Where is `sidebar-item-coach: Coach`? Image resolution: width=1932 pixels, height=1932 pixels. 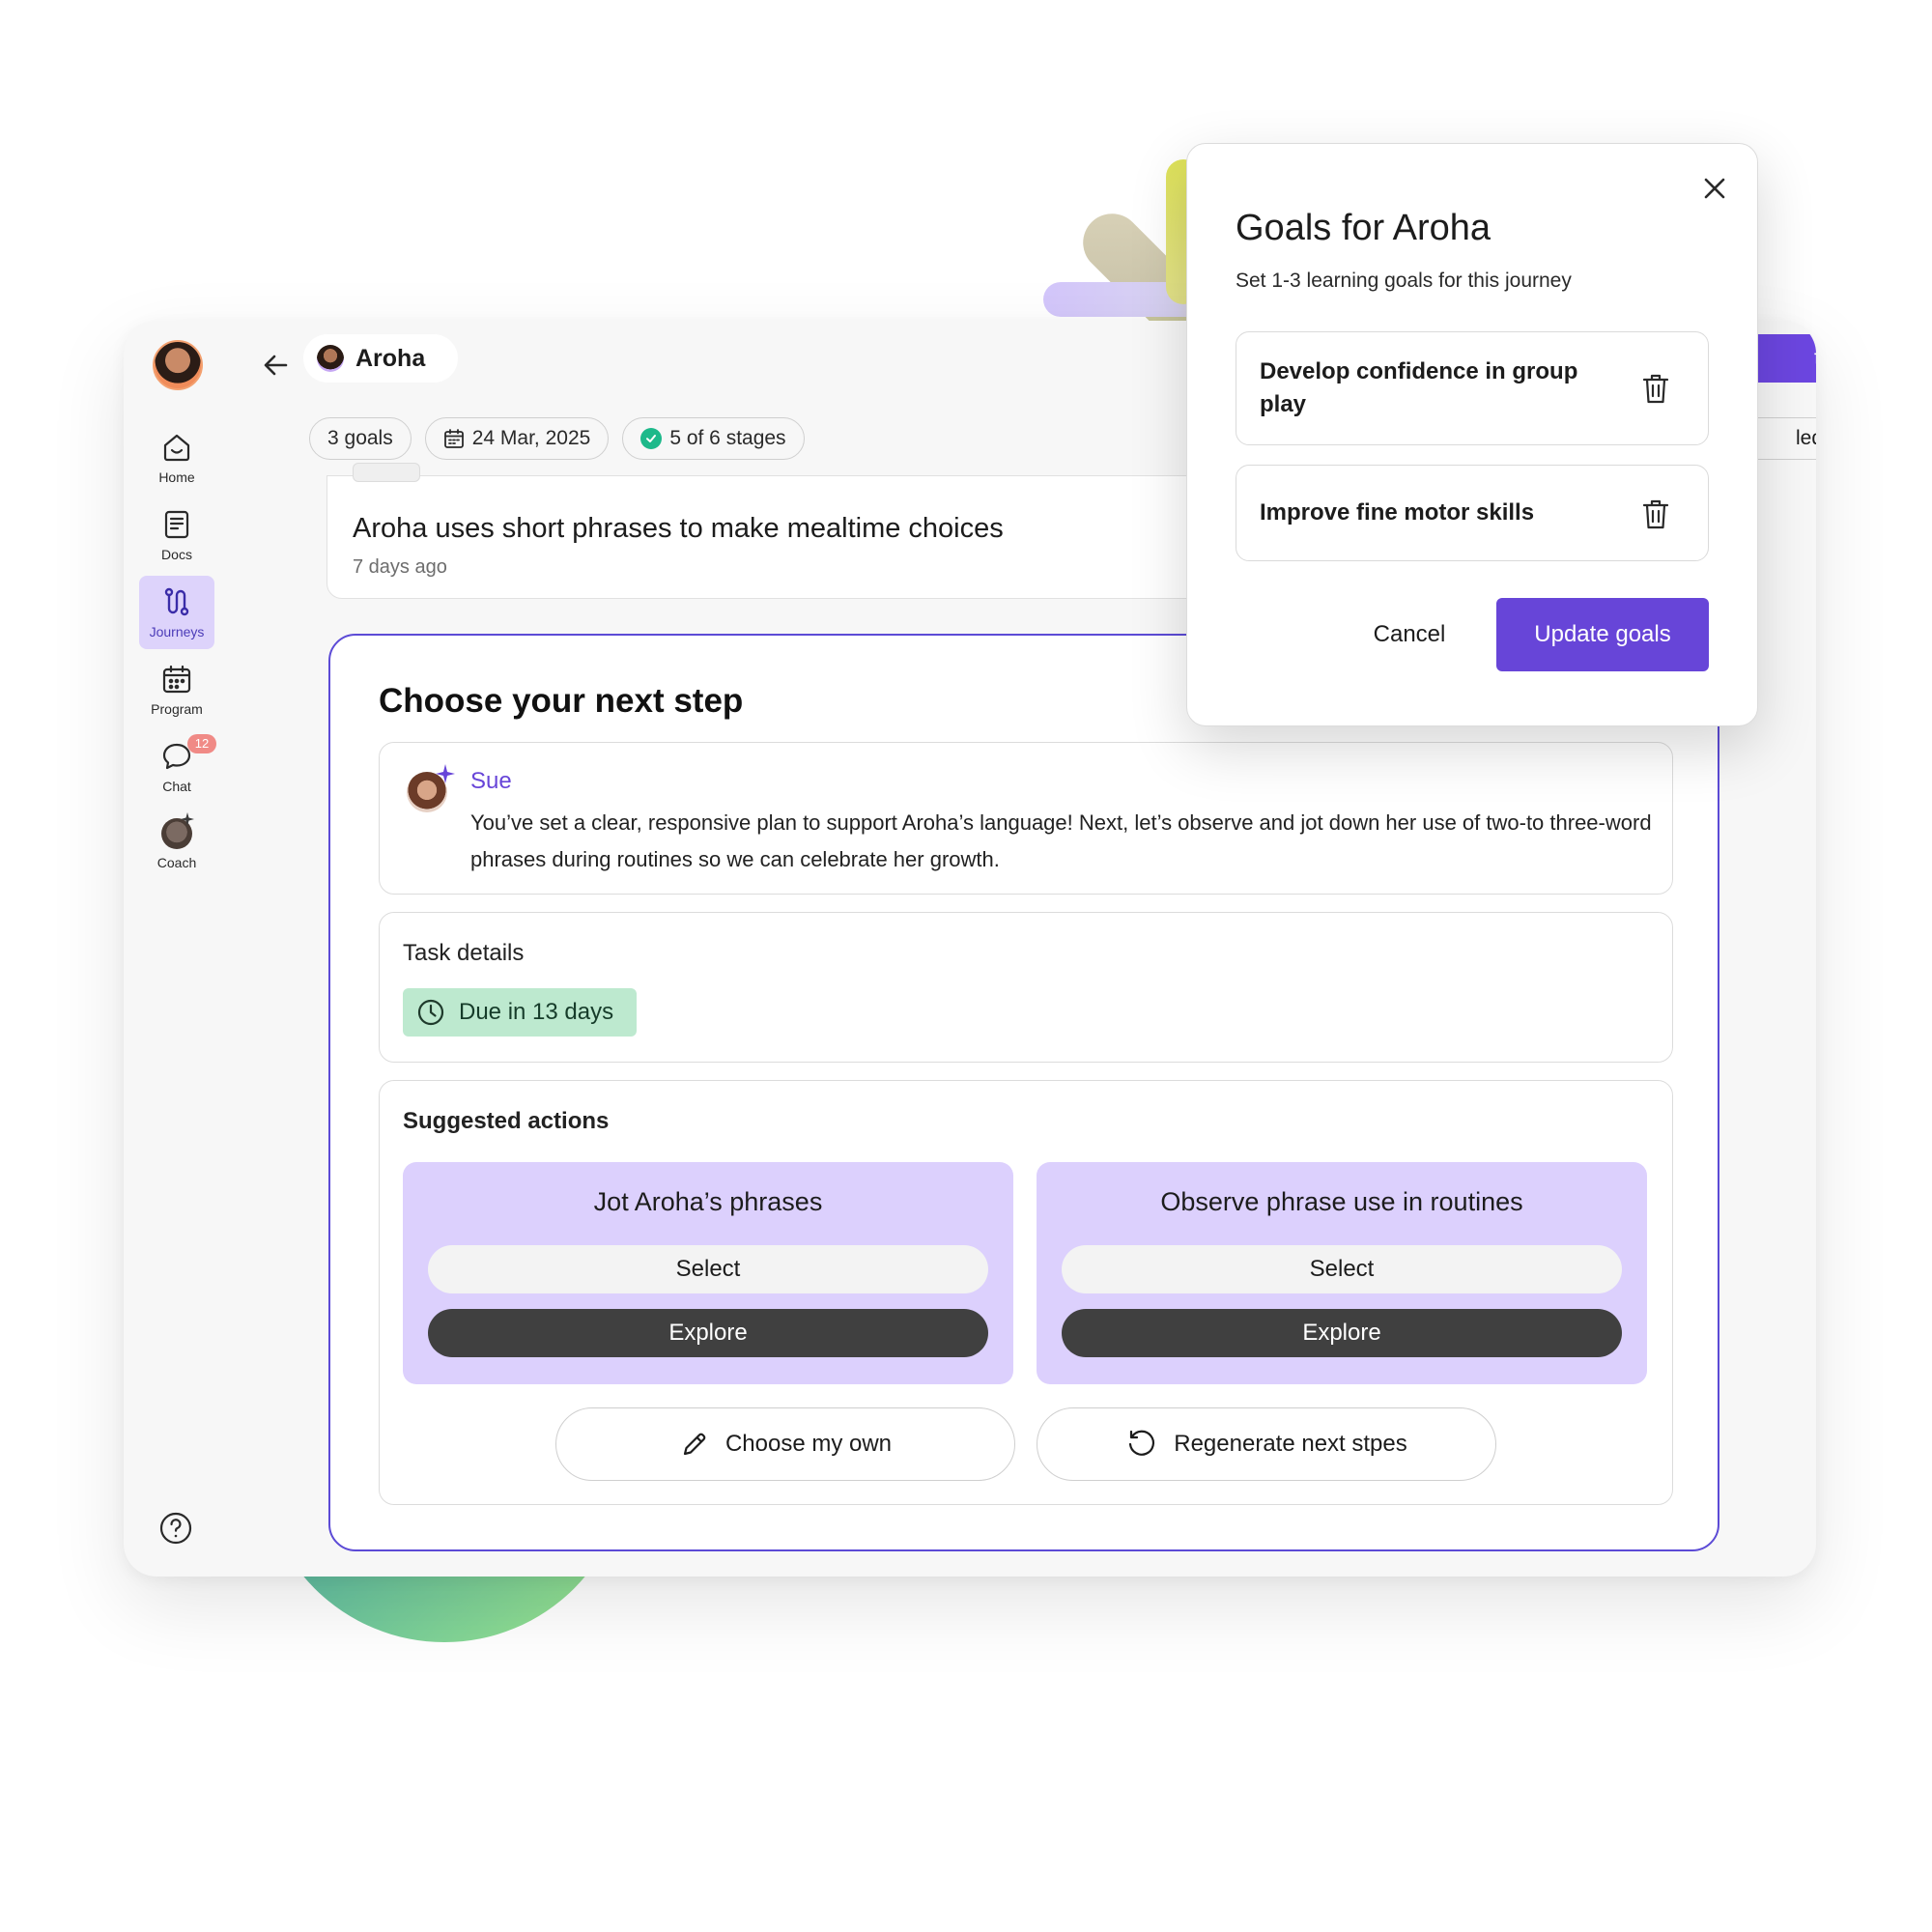
sidebar-item-coach: Coach is located at coordinates (176, 844).